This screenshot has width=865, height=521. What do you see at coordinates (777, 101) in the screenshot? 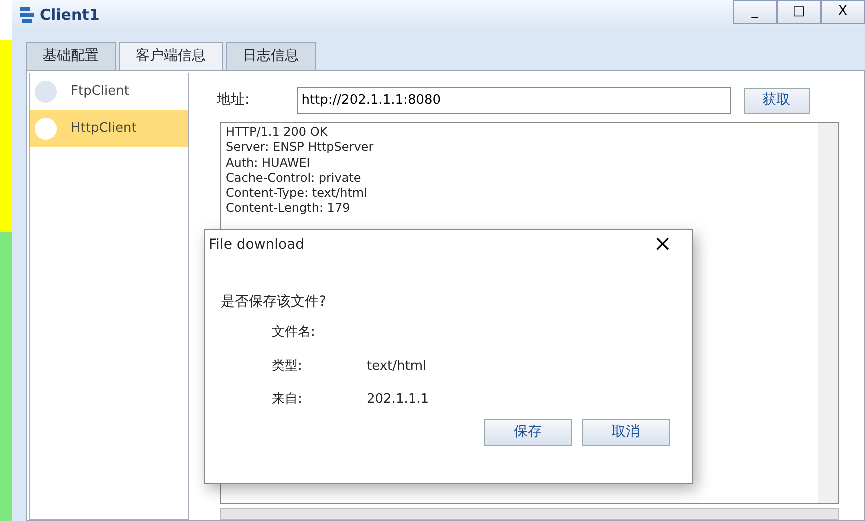
I see `fetch-button: 获取` at bounding box center [777, 101].